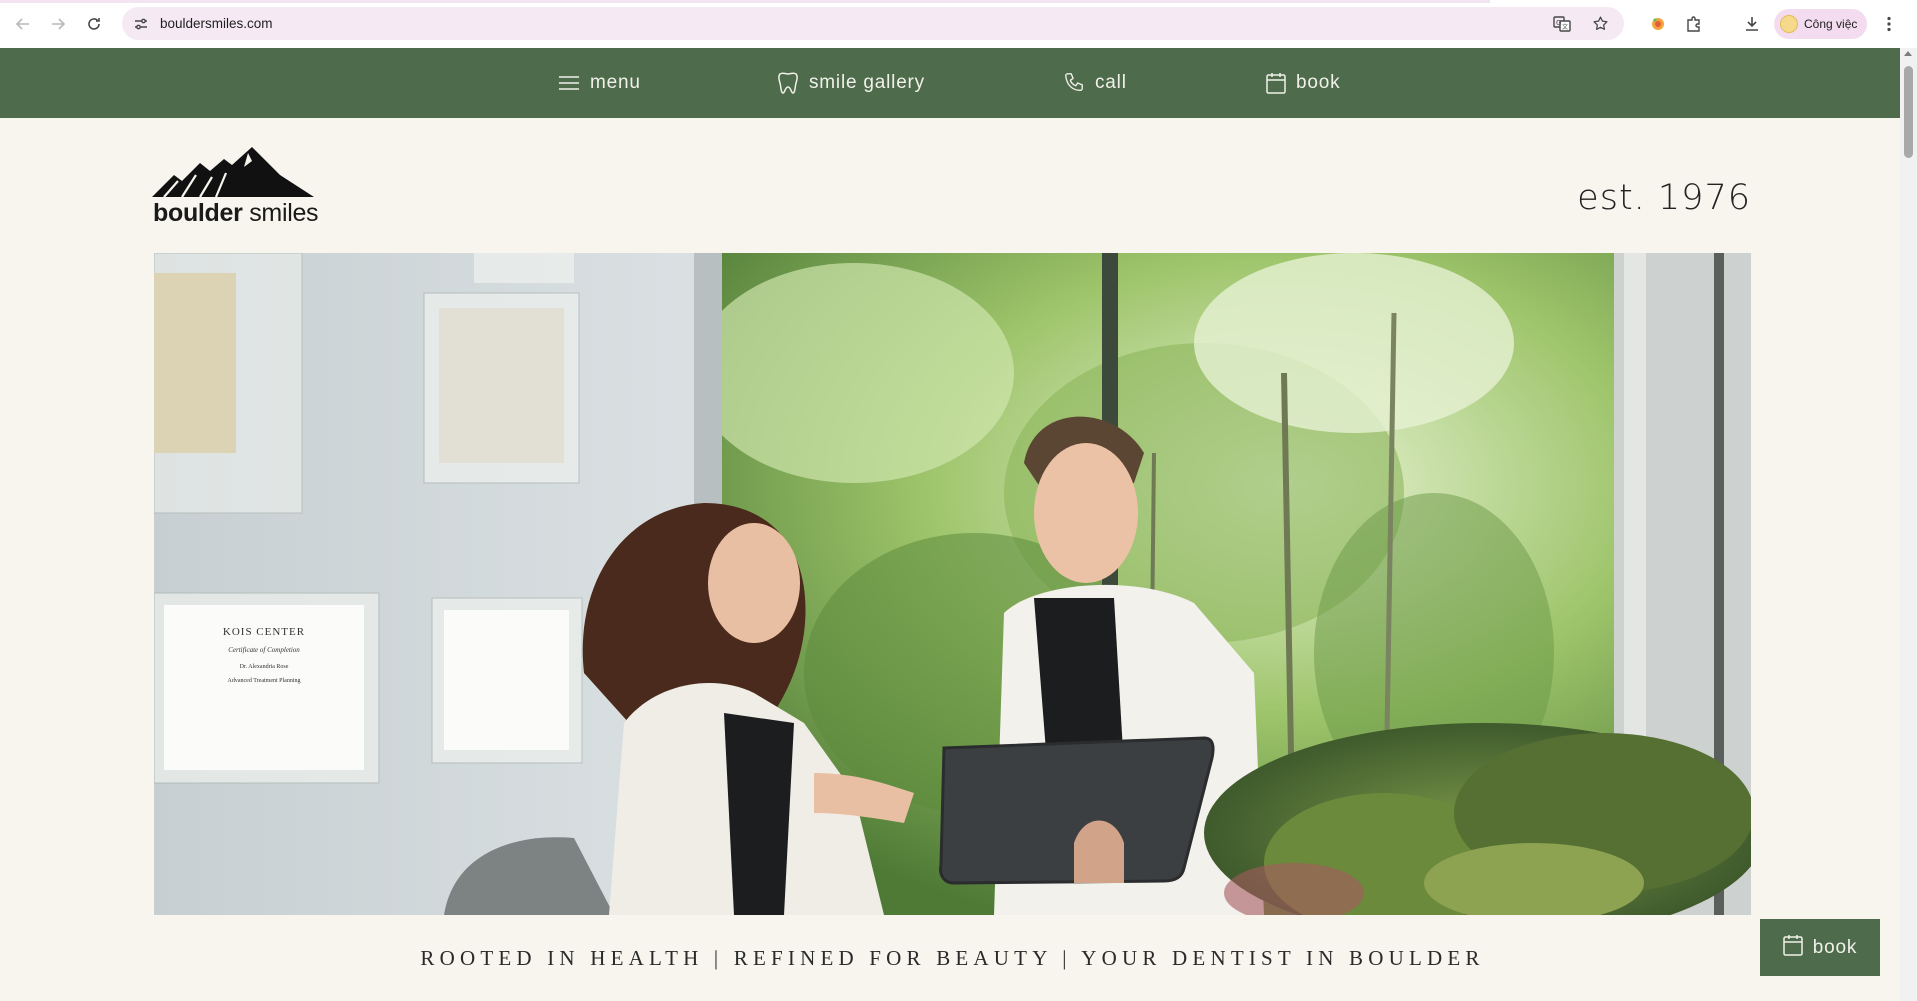 Image resolution: width=1917 pixels, height=1001 pixels. What do you see at coordinates (615, 82) in the screenshot?
I see `nav-menu-label: menu` at bounding box center [615, 82].